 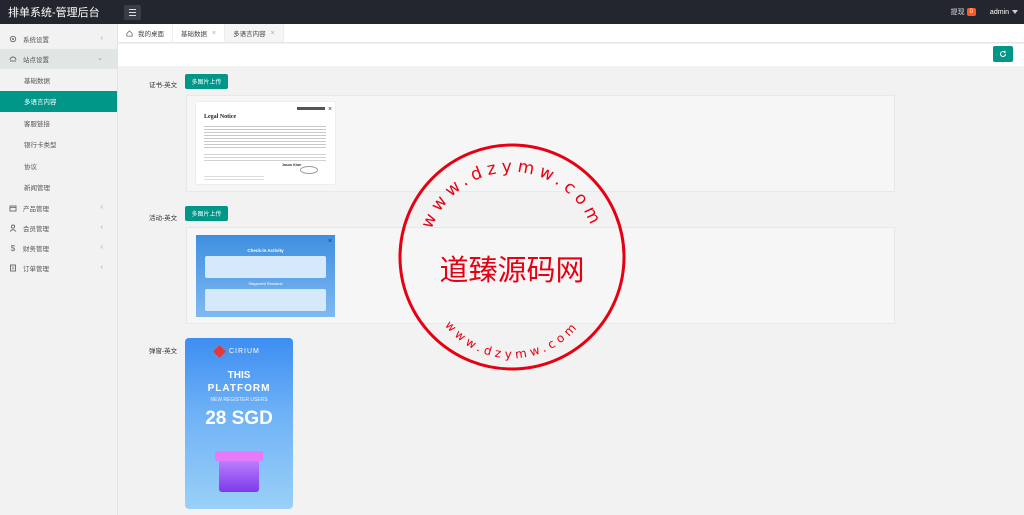 I want to click on notice-label: 提现, so click(x=957, y=12).